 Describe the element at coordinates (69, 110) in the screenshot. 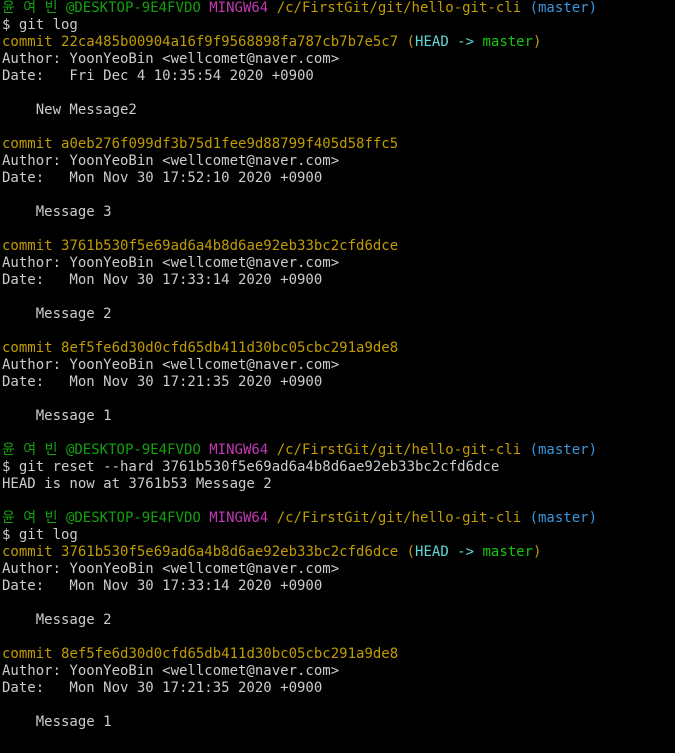

I see `output-text: New Message2` at that location.